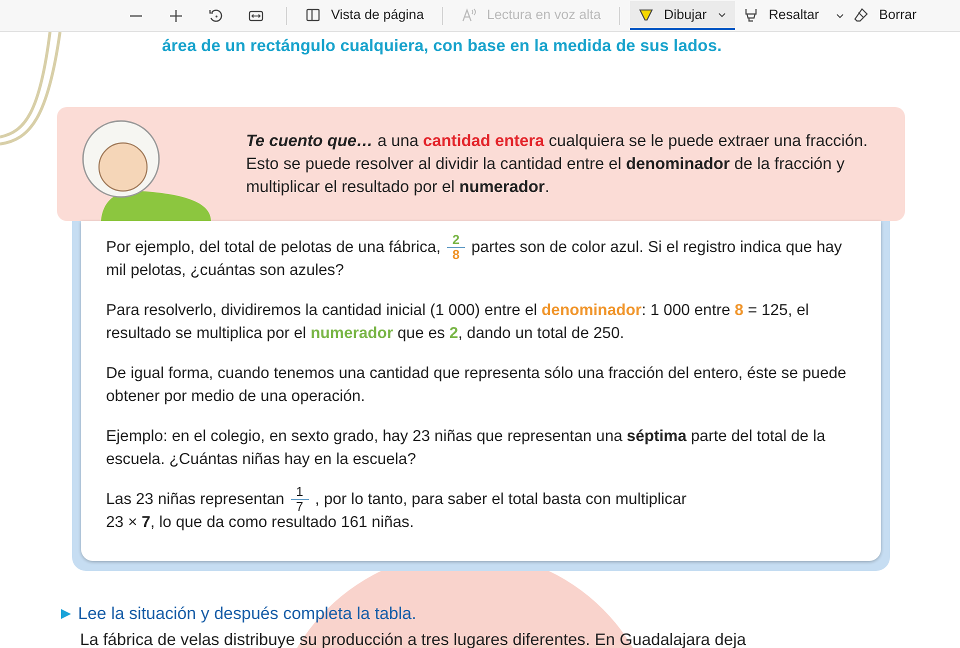 Image resolution: width=960 pixels, height=648 pixels. I want to click on bullet-icon, so click(66, 614).